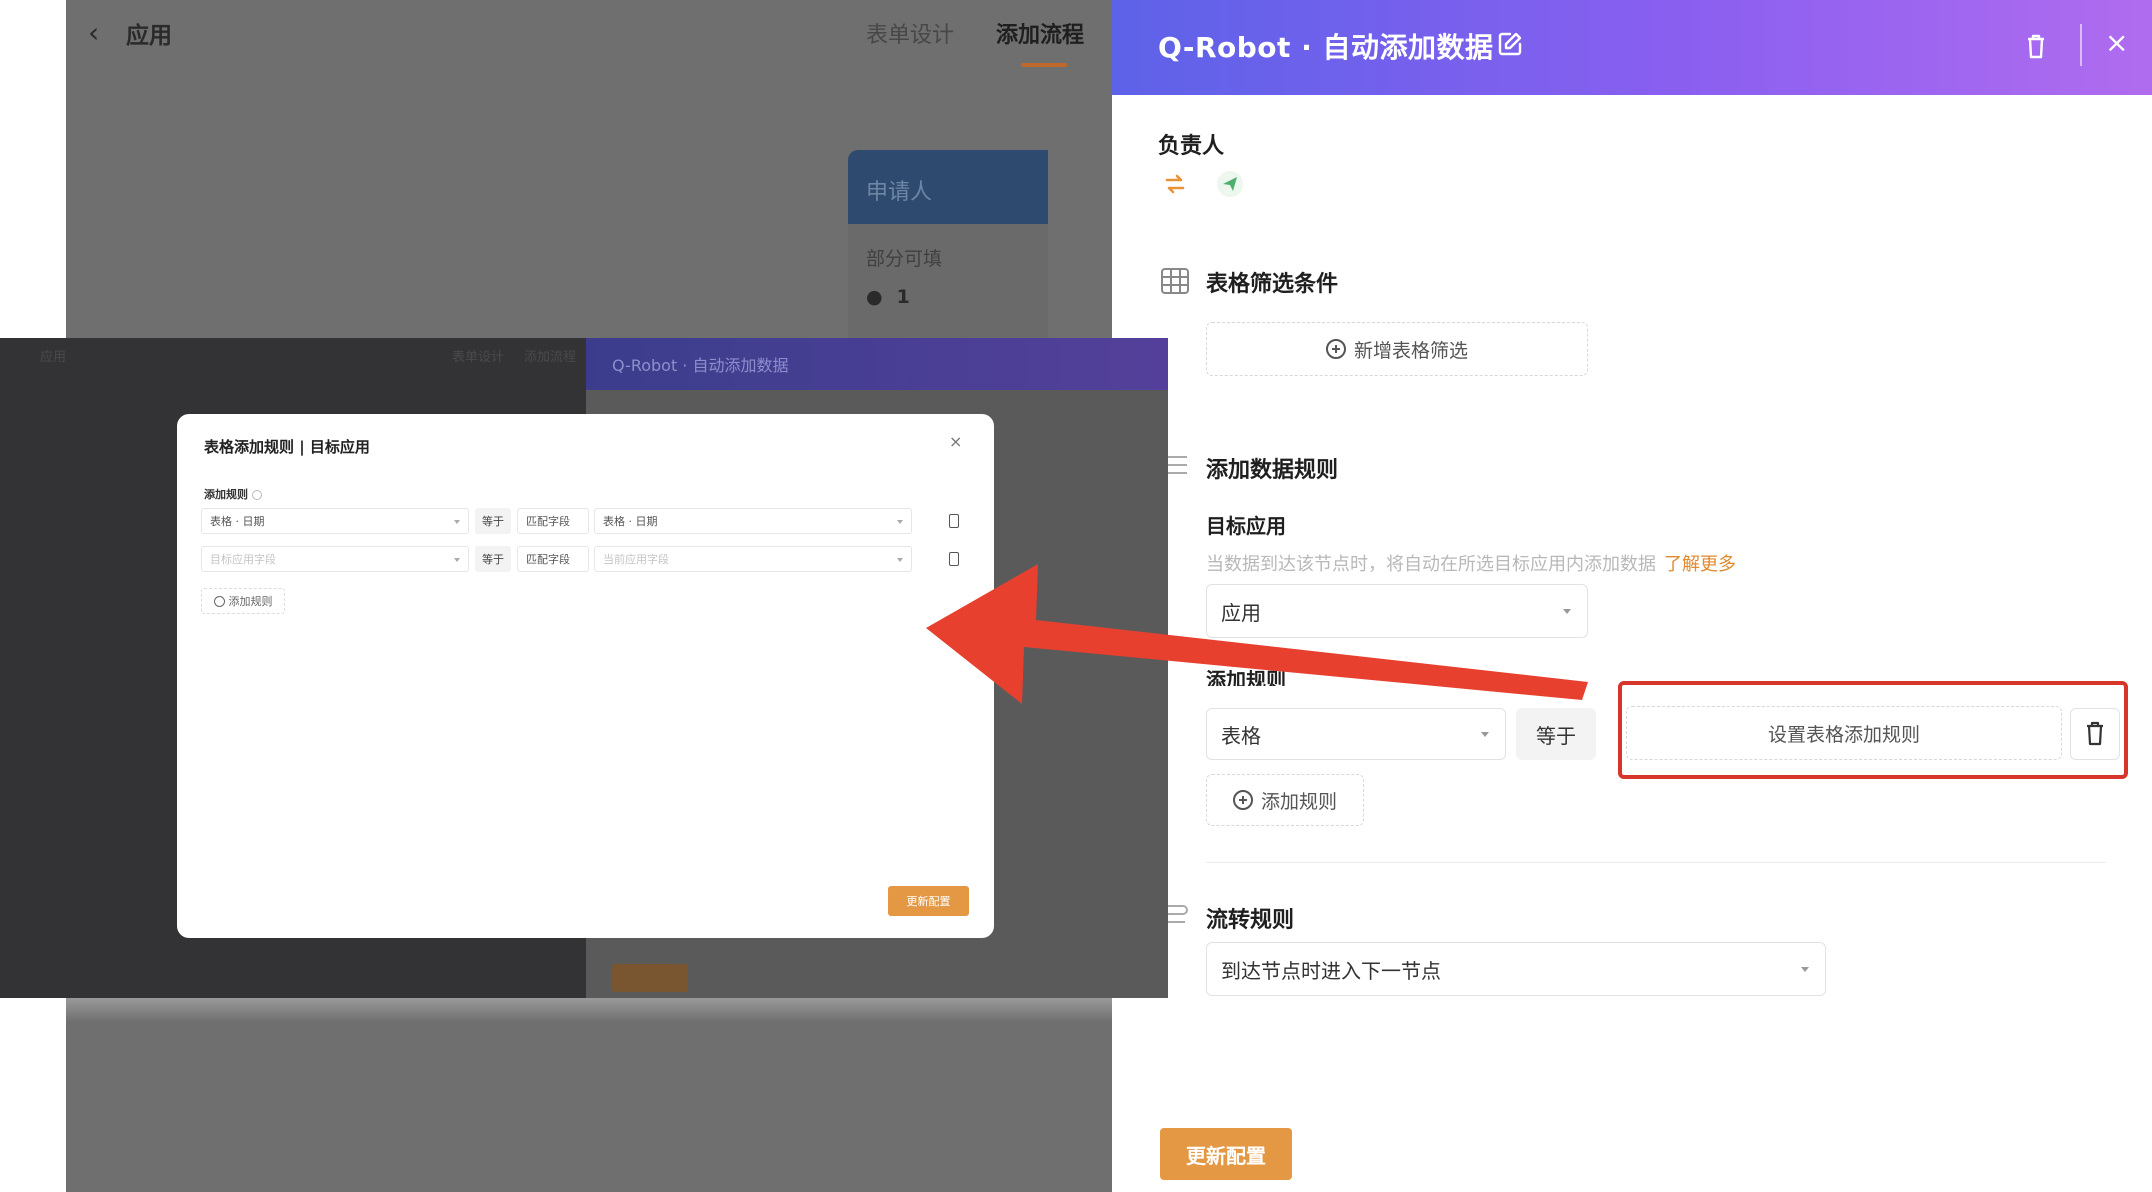 The height and width of the screenshot is (1192, 2152). What do you see at coordinates (1516, 969) in the screenshot?
I see `flow-rule-select: 到达节点时进入下一节点` at bounding box center [1516, 969].